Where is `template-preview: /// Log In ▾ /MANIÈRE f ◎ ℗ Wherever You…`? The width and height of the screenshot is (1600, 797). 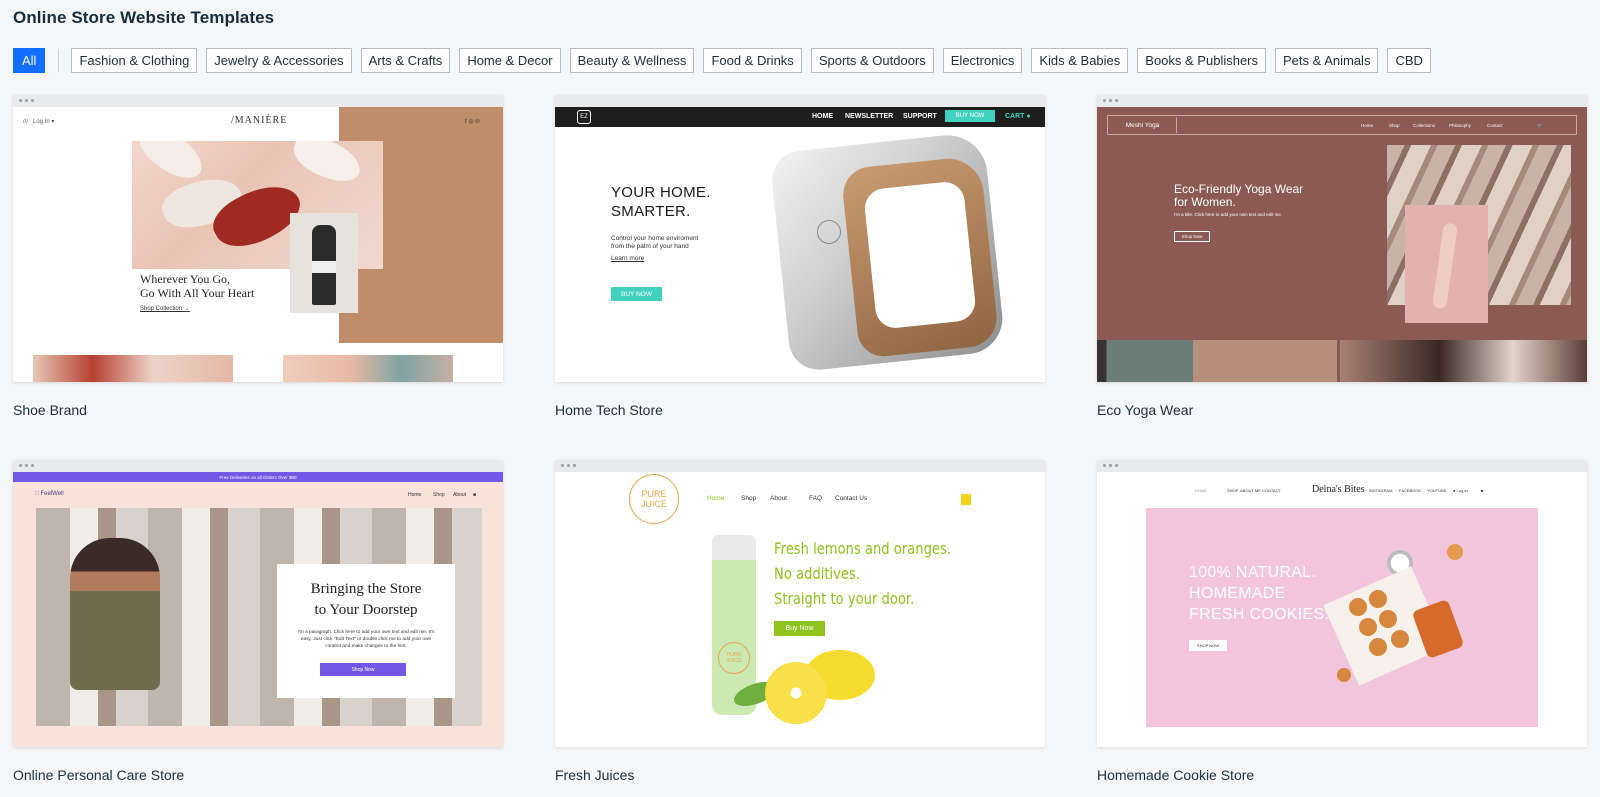 template-preview: /// Log In ▾ /MANIÈRE f ◎ ℗ Wherever You… is located at coordinates (258, 238).